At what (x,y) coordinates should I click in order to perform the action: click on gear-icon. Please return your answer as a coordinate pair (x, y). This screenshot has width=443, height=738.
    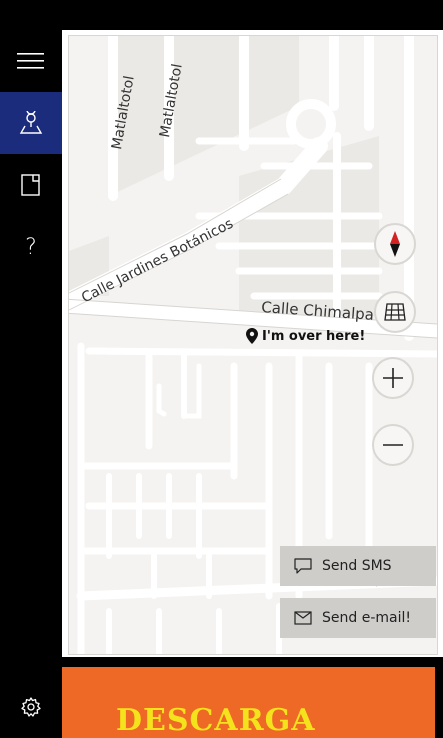
    Looking at the image, I should click on (31, 707).